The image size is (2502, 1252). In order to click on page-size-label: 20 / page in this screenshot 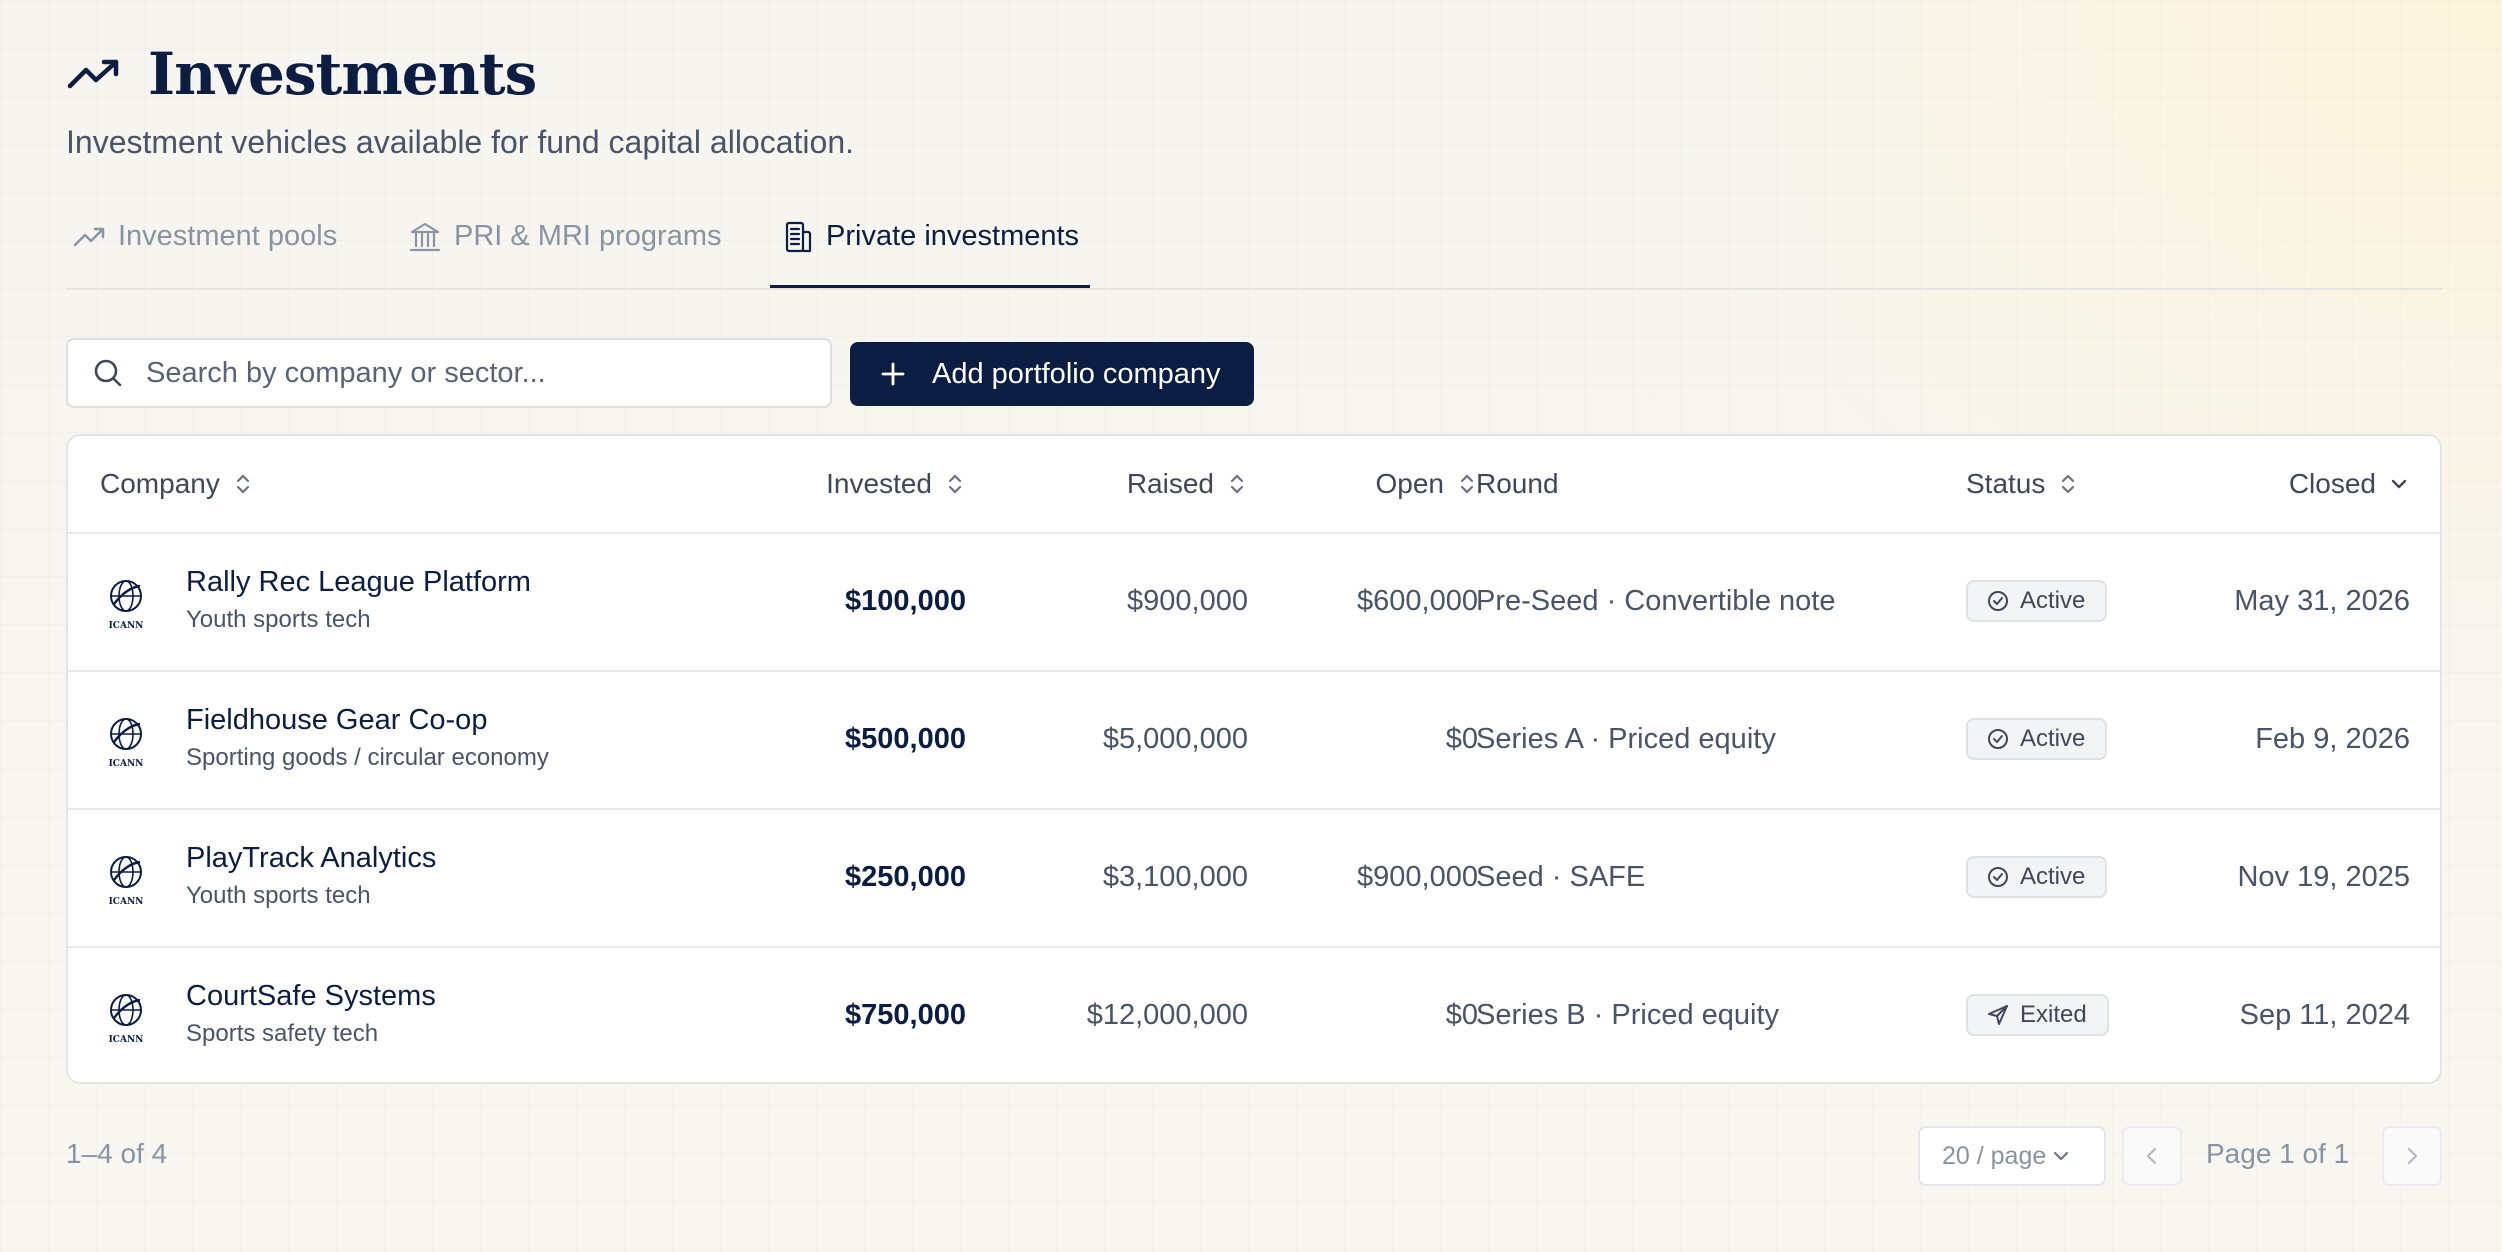, I will do `click(1994, 1155)`.